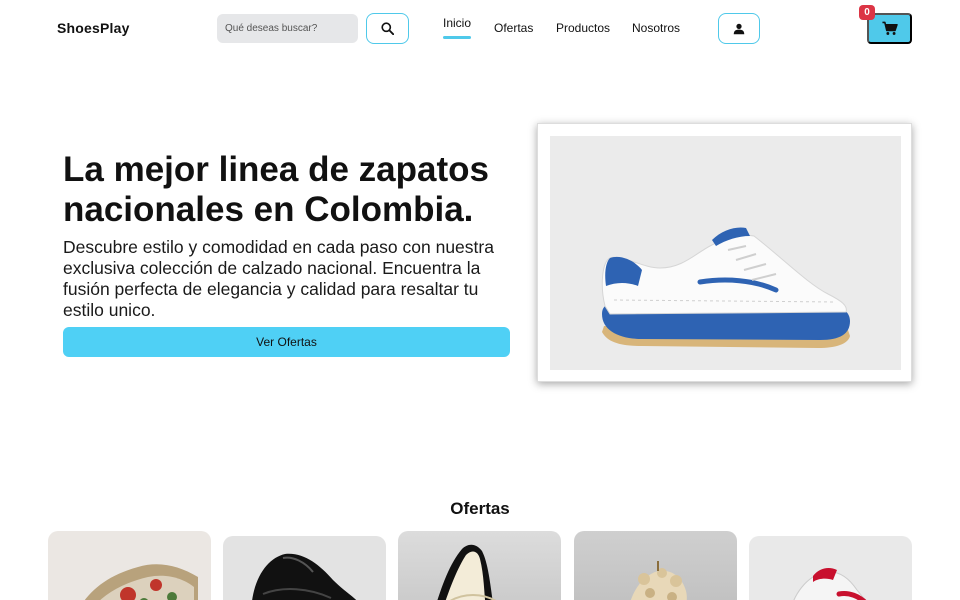  Describe the element at coordinates (457, 37) in the screenshot. I see `nav-active-indicator` at that location.